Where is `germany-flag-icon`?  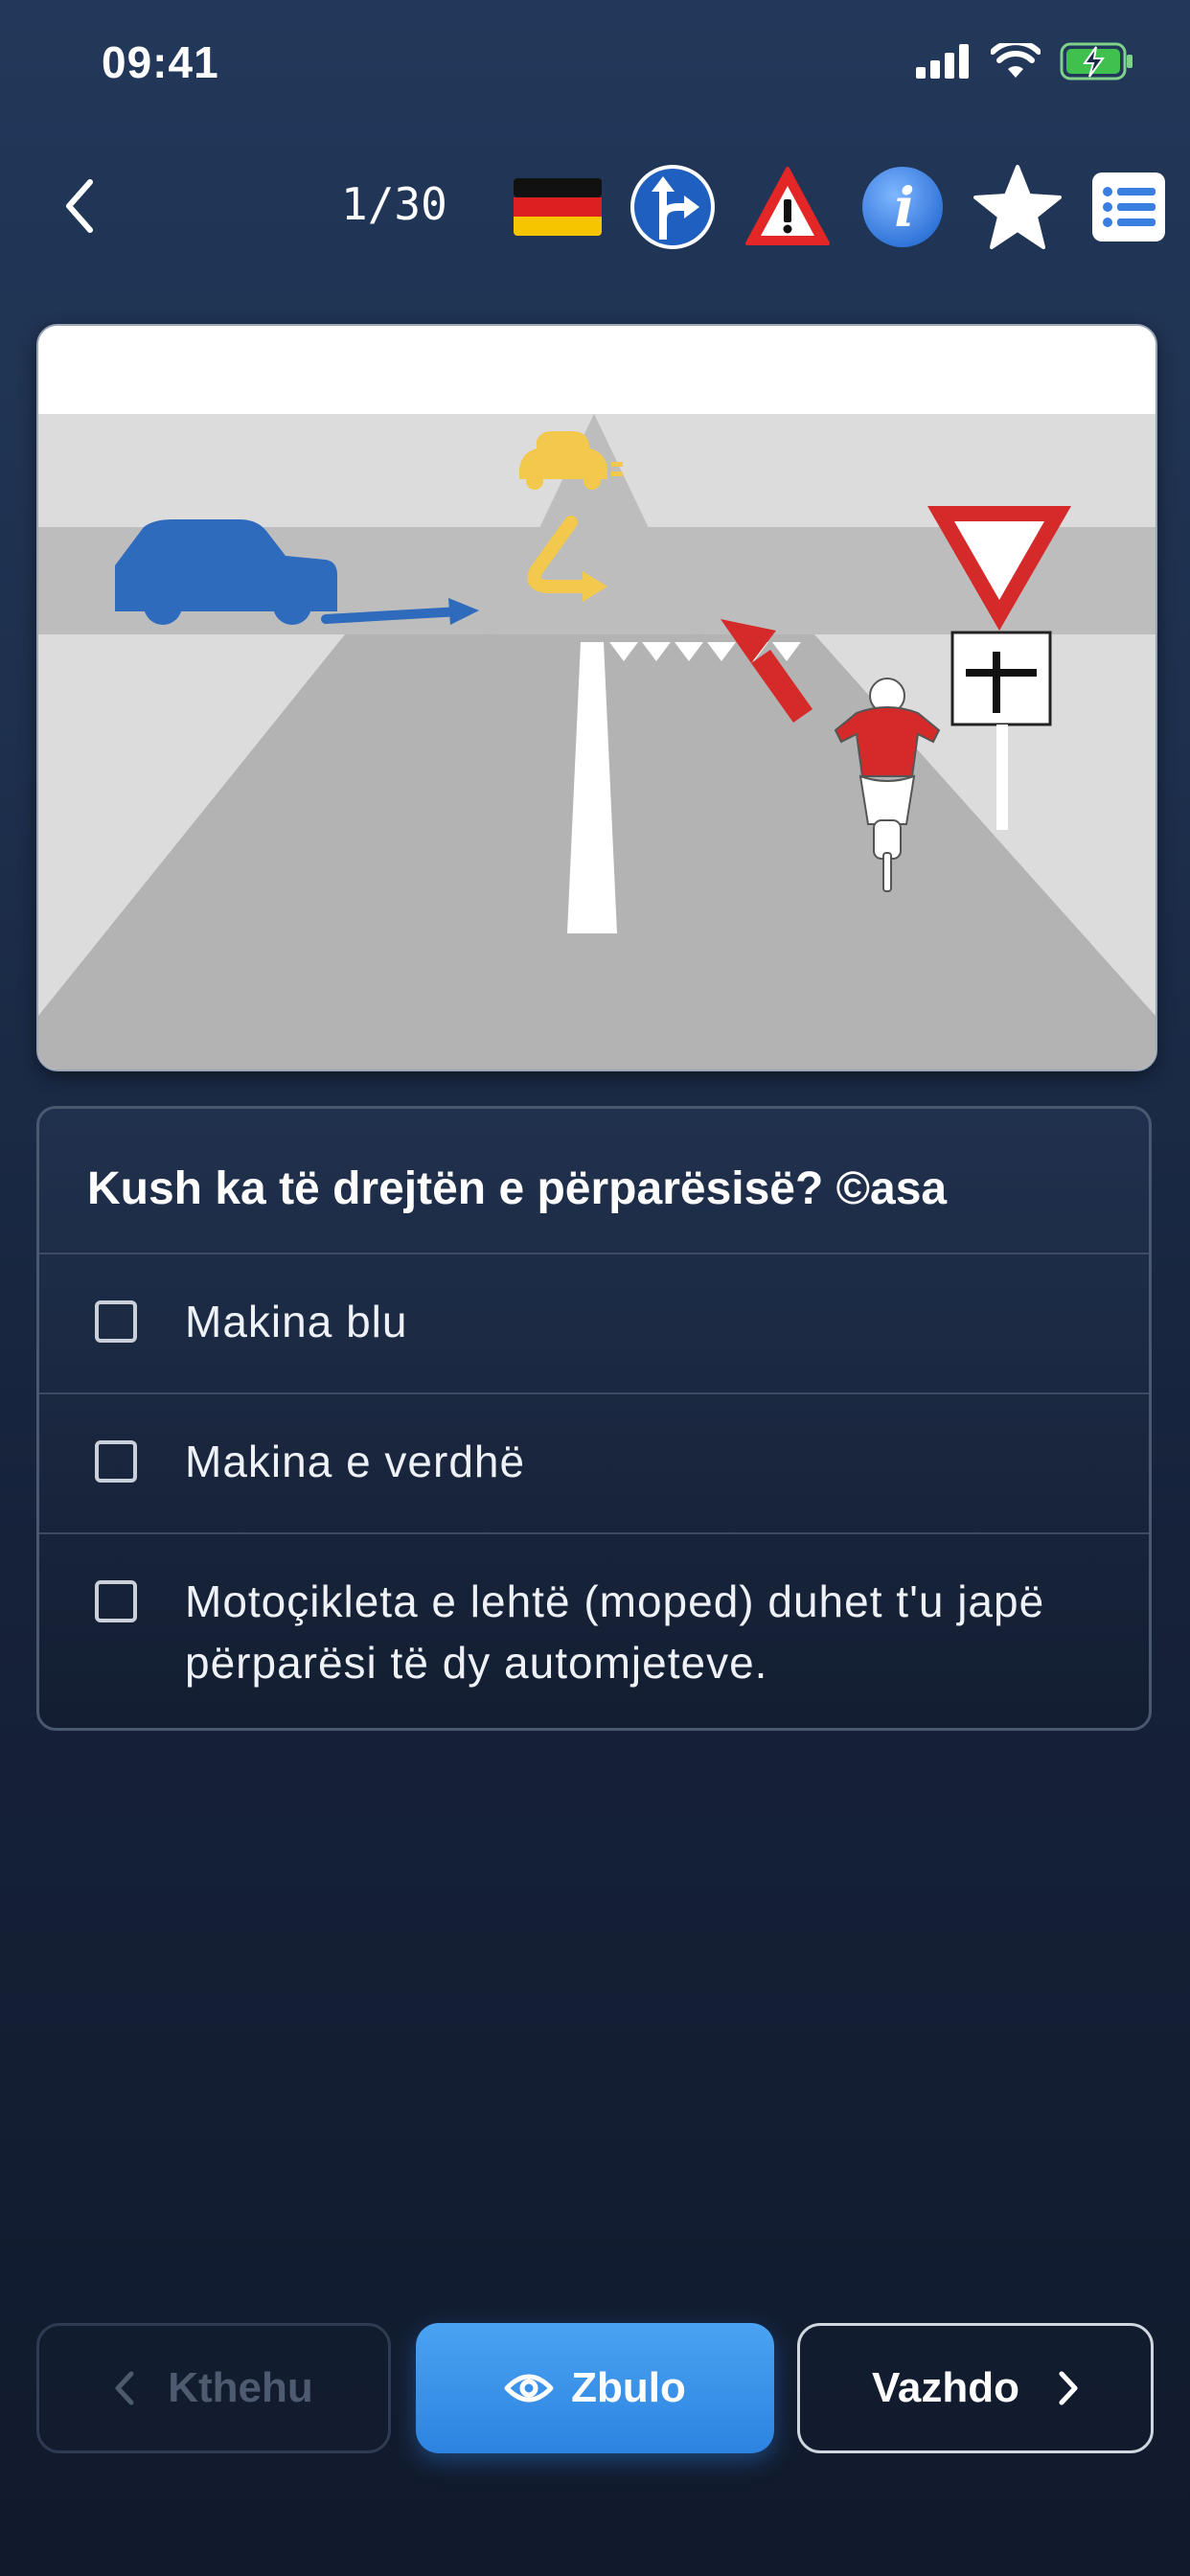
germany-flag-icon is located at coordinates (558, 207).